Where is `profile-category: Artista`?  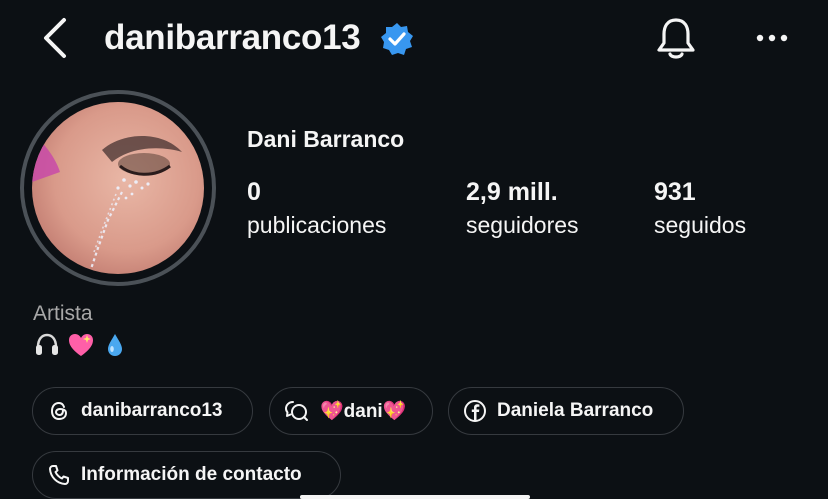
profile-category: Artista is located at coordinates (63, 313).